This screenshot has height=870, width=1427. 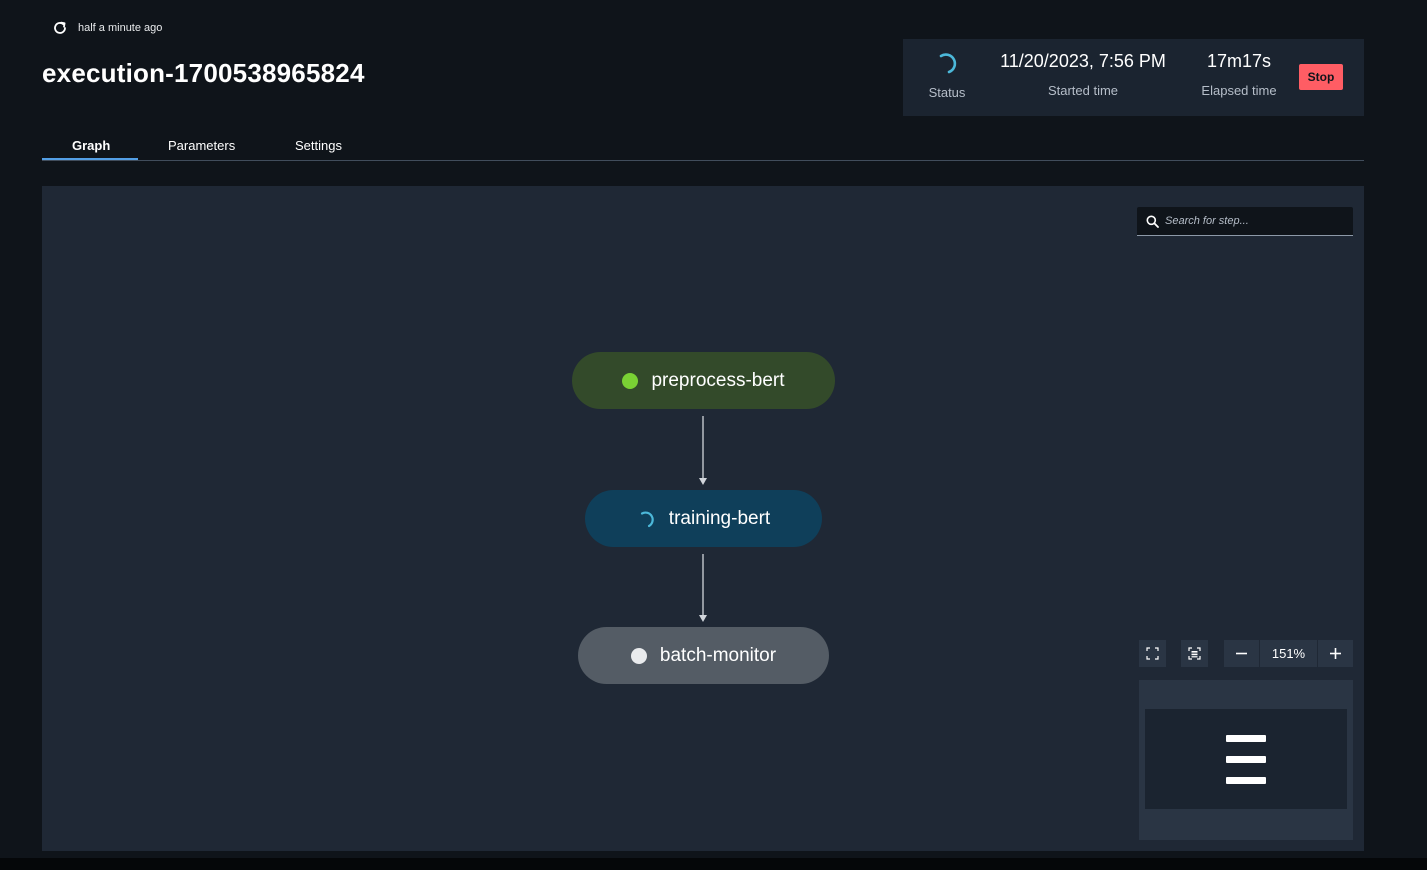 I want to click on refresh-row: half a minute ago, so click(x=107, y=28).